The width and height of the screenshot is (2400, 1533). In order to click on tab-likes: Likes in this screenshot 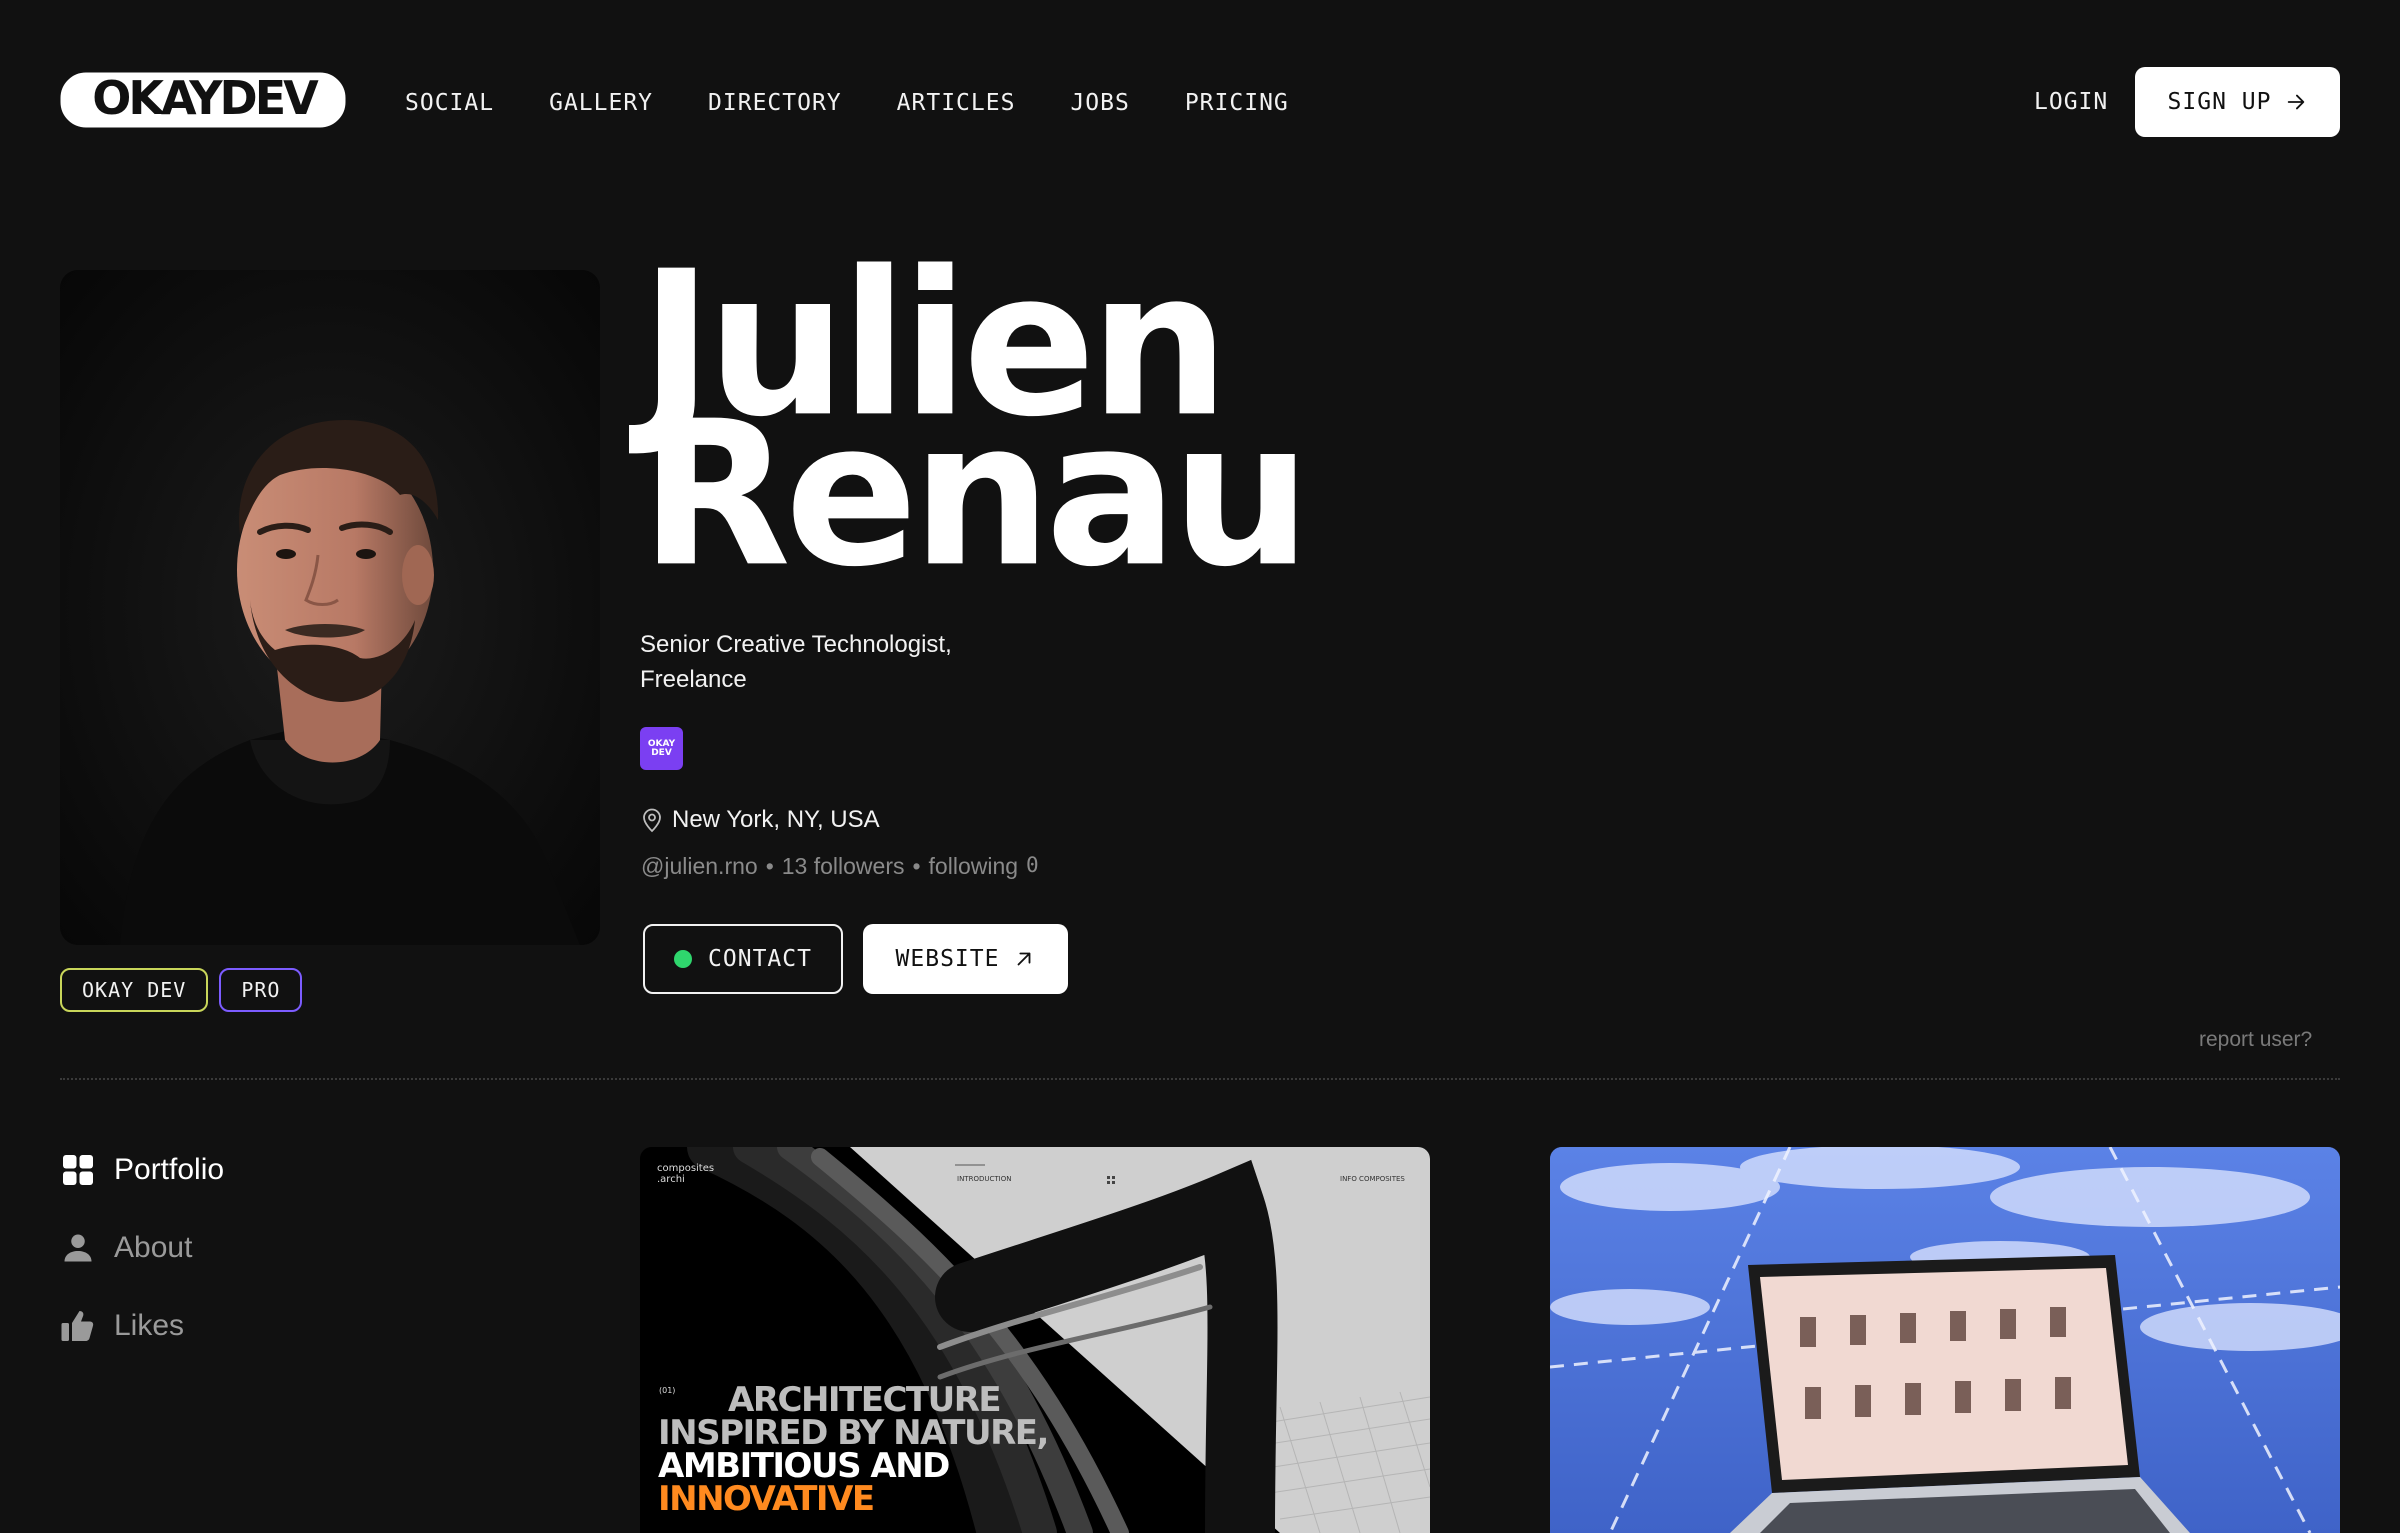, I will do `click(142, 1326)`.